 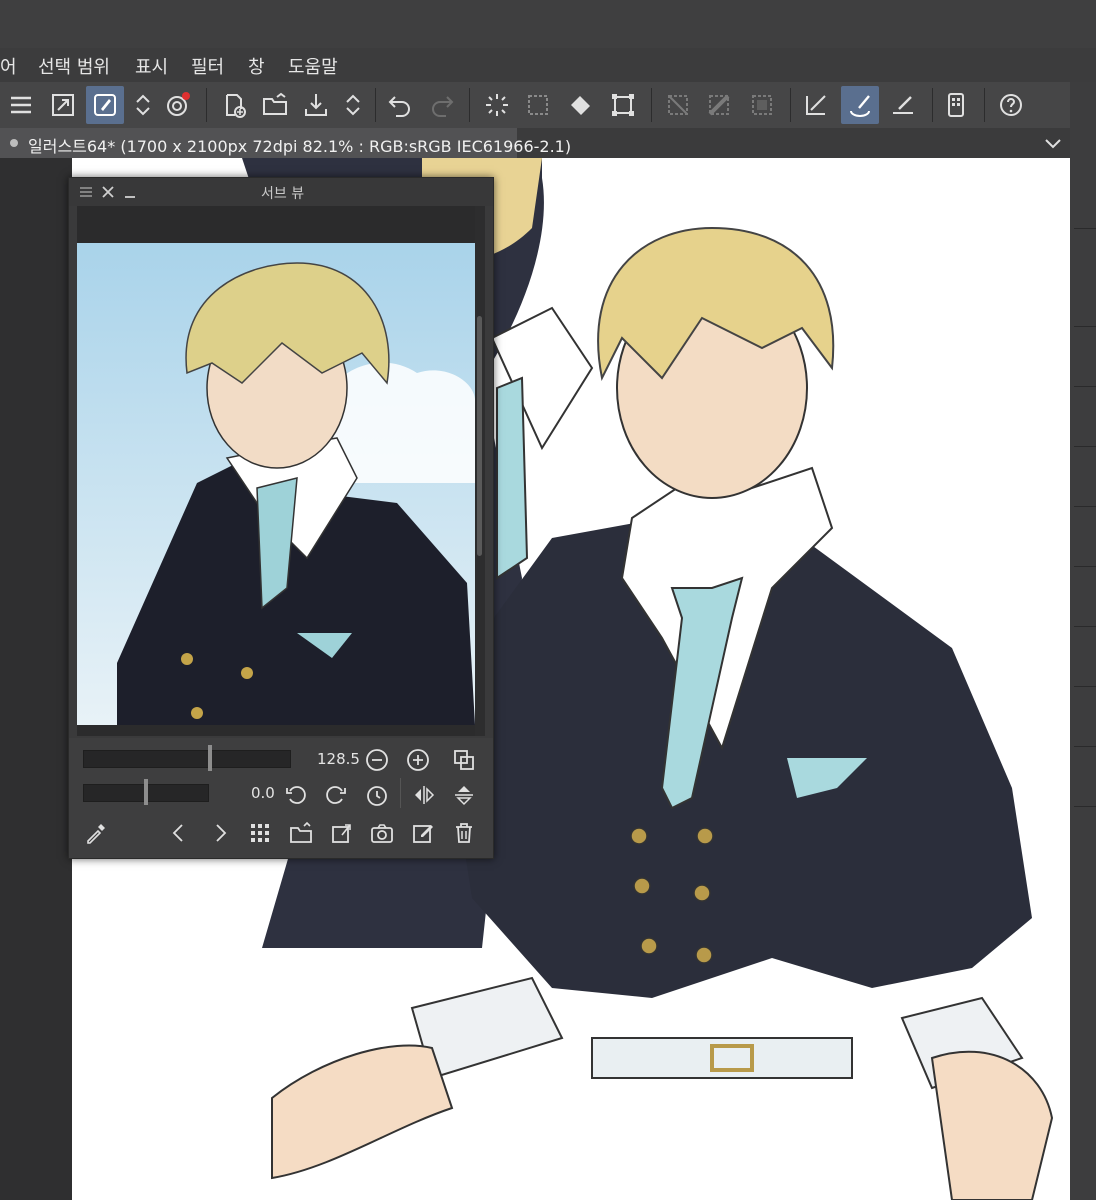 What do you see at coordinates (296, 795) in the screenshot?
I see `rotate-left-icon` at bounding box center [296, 795].